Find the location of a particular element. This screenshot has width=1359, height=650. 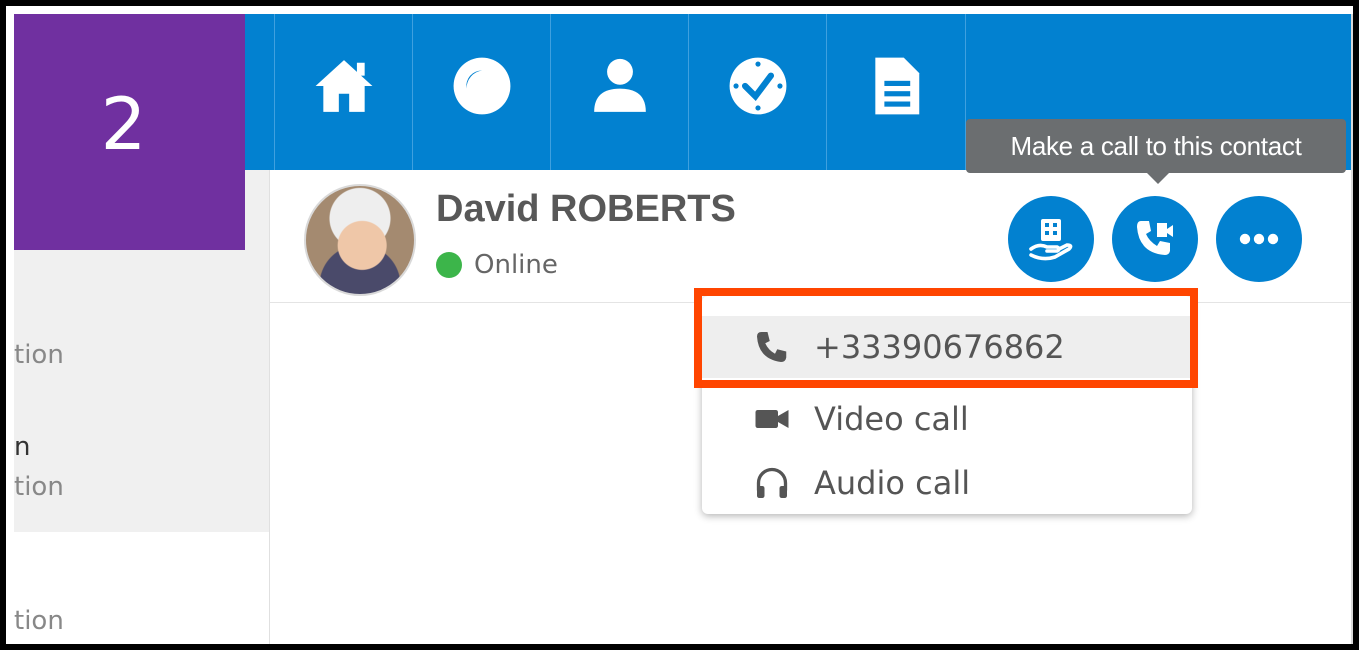

menu-item-video-call: Video call is located at coordinates (947, 419).